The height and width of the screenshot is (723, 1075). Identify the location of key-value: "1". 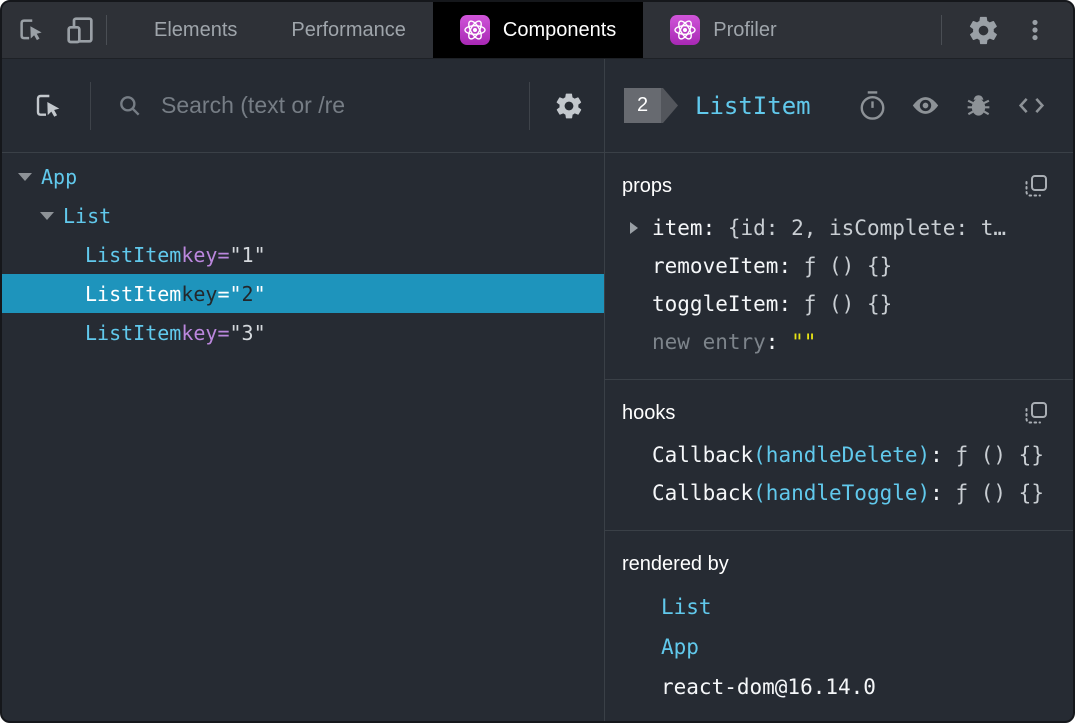
(247, 254).